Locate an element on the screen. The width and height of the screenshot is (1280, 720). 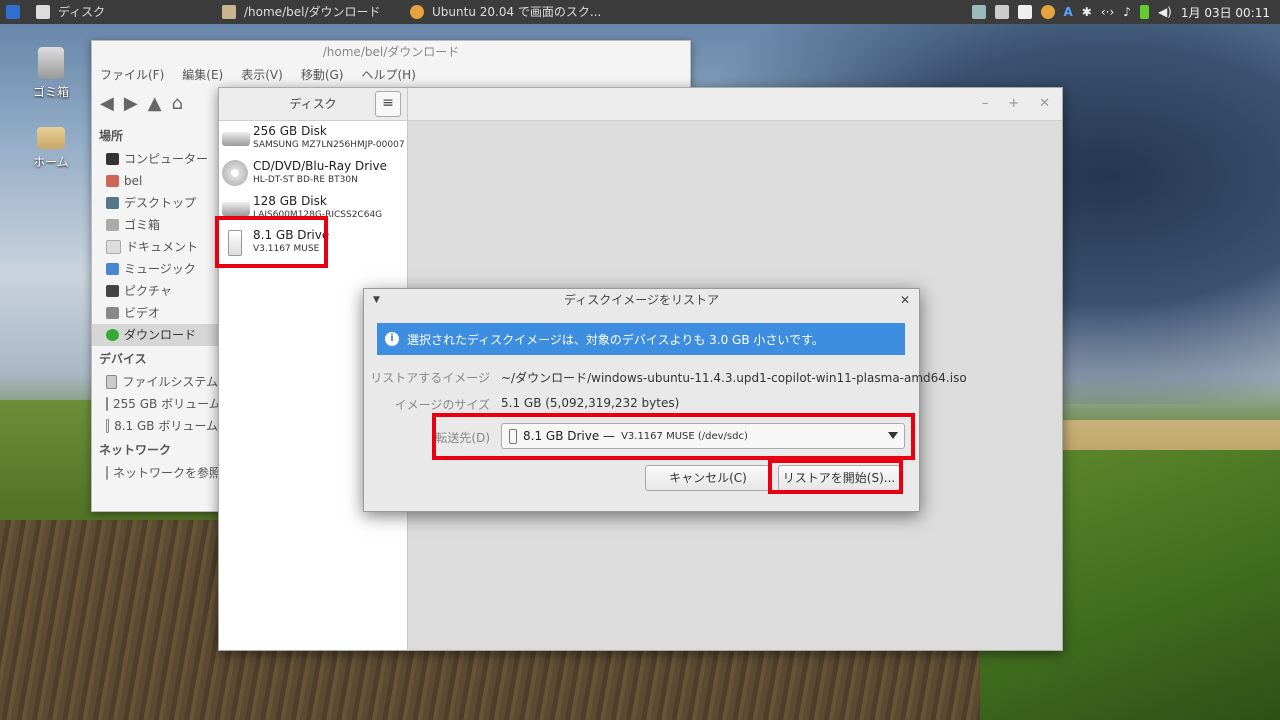
disks-detail-header: – + ✕ is located at coordinates (735, 104).